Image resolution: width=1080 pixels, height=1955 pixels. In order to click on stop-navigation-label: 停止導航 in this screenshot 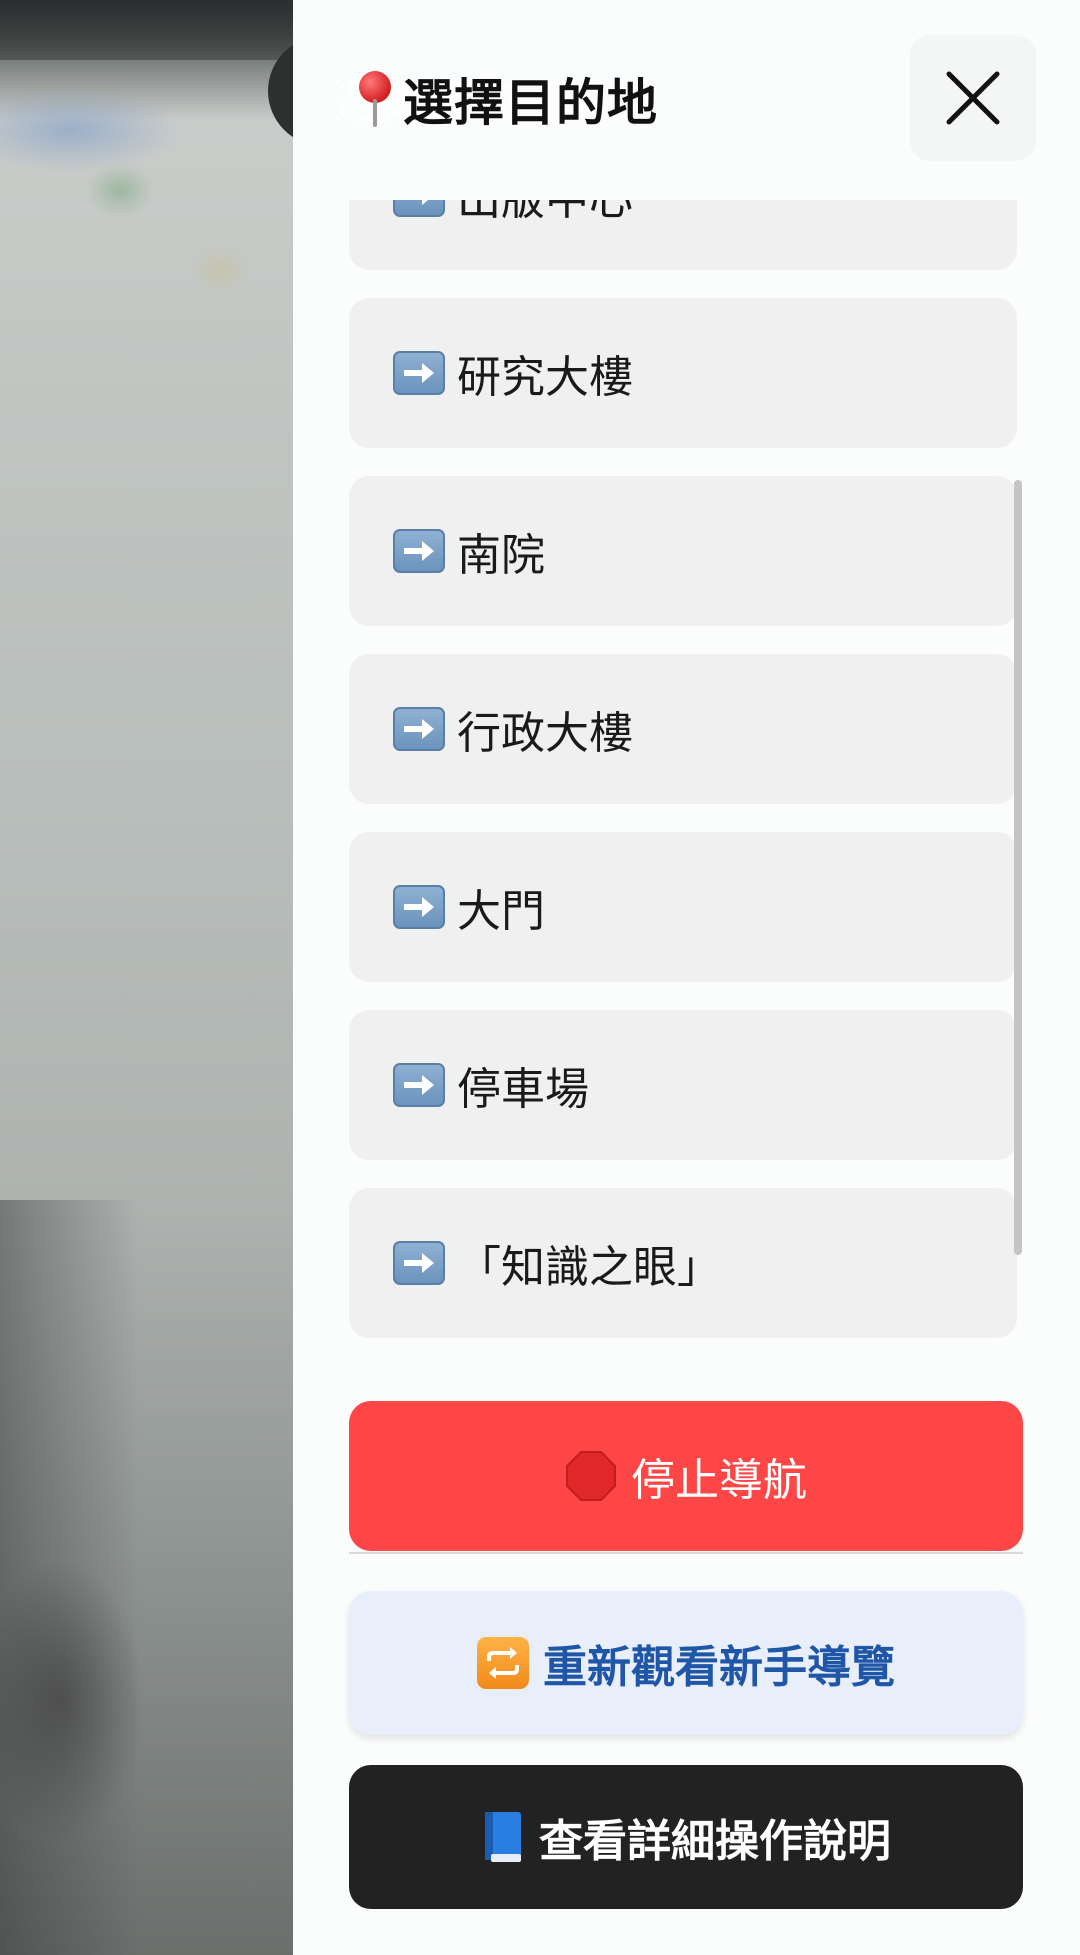, I will do `click(719, 1480)`.